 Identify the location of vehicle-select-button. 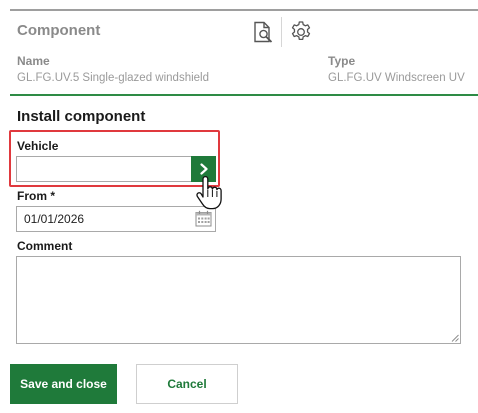
(203, 169).